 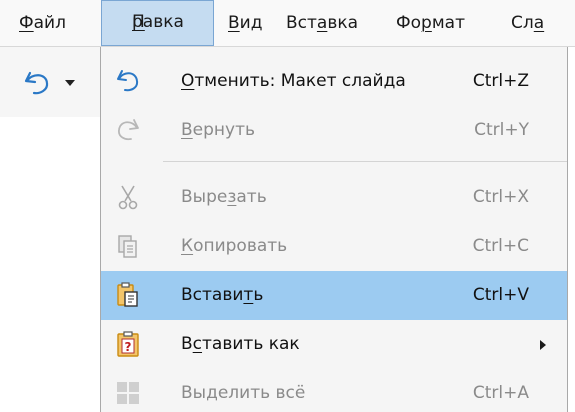 I want to click on menu-view-label: ид, so click(x=251, y=23).